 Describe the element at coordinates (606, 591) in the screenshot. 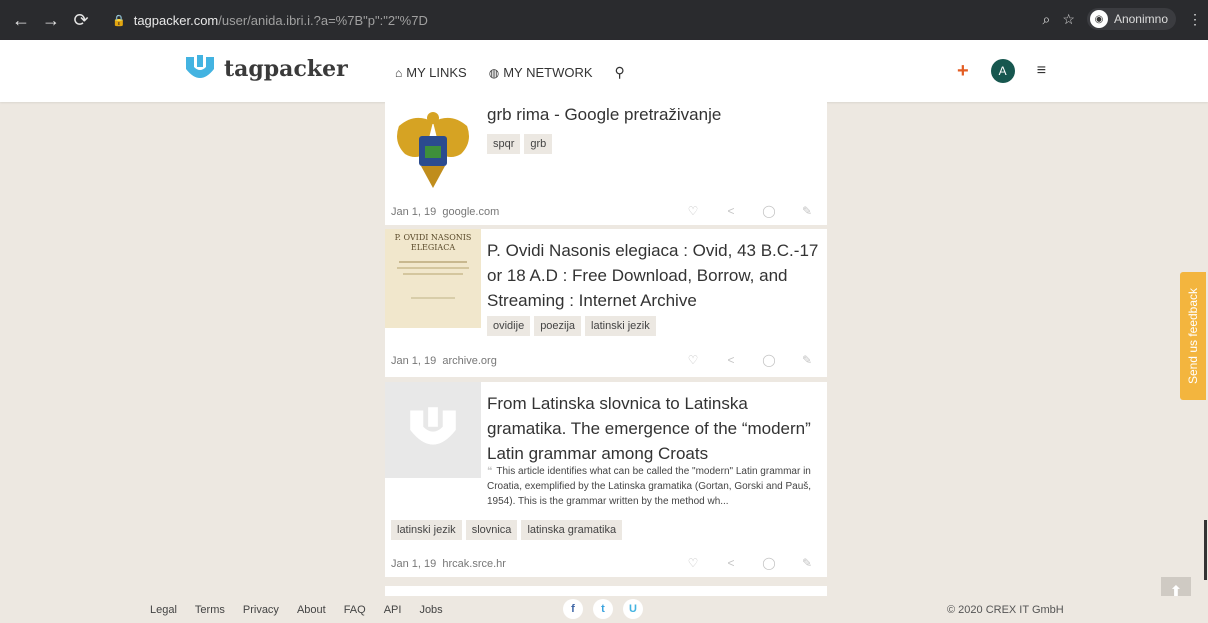

I see `link-card` at that location.